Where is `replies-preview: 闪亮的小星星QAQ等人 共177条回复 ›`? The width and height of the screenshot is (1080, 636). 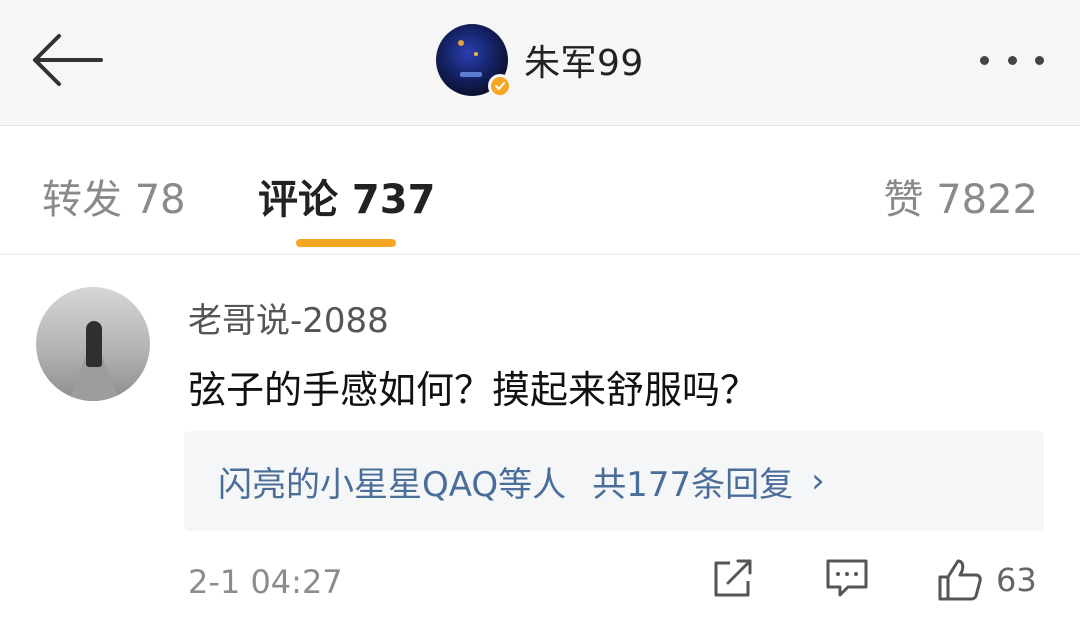
replies-preview: 闪亮的小星星QAQ等人 共177条回复 › is located at coordinates (614, 481).